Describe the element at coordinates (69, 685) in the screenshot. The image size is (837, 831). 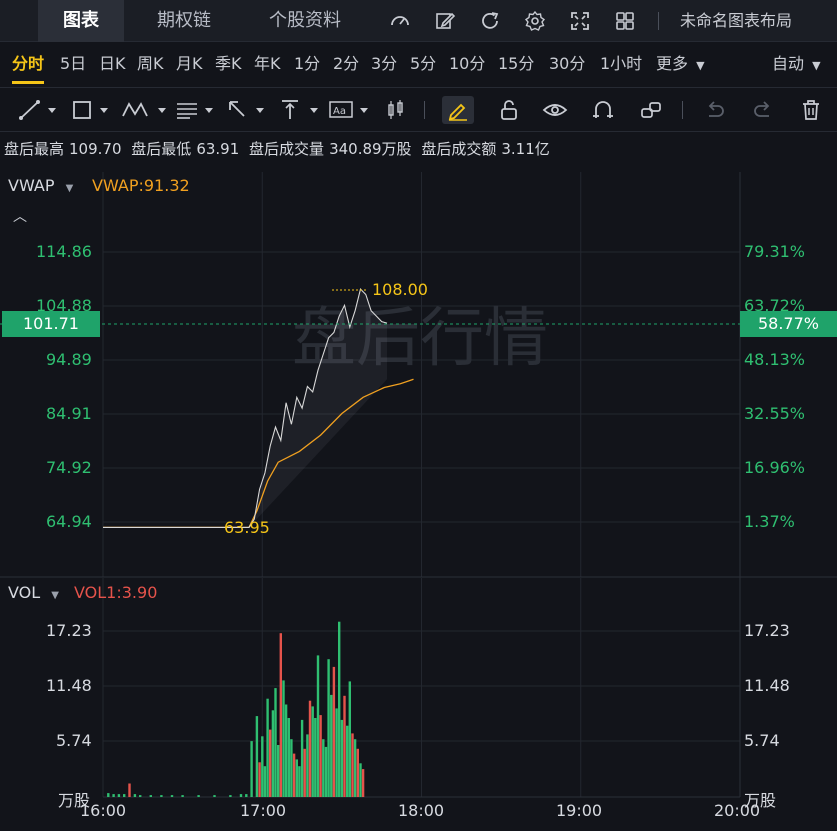
I see `vol-y-left-tick: 11.48` at that location.